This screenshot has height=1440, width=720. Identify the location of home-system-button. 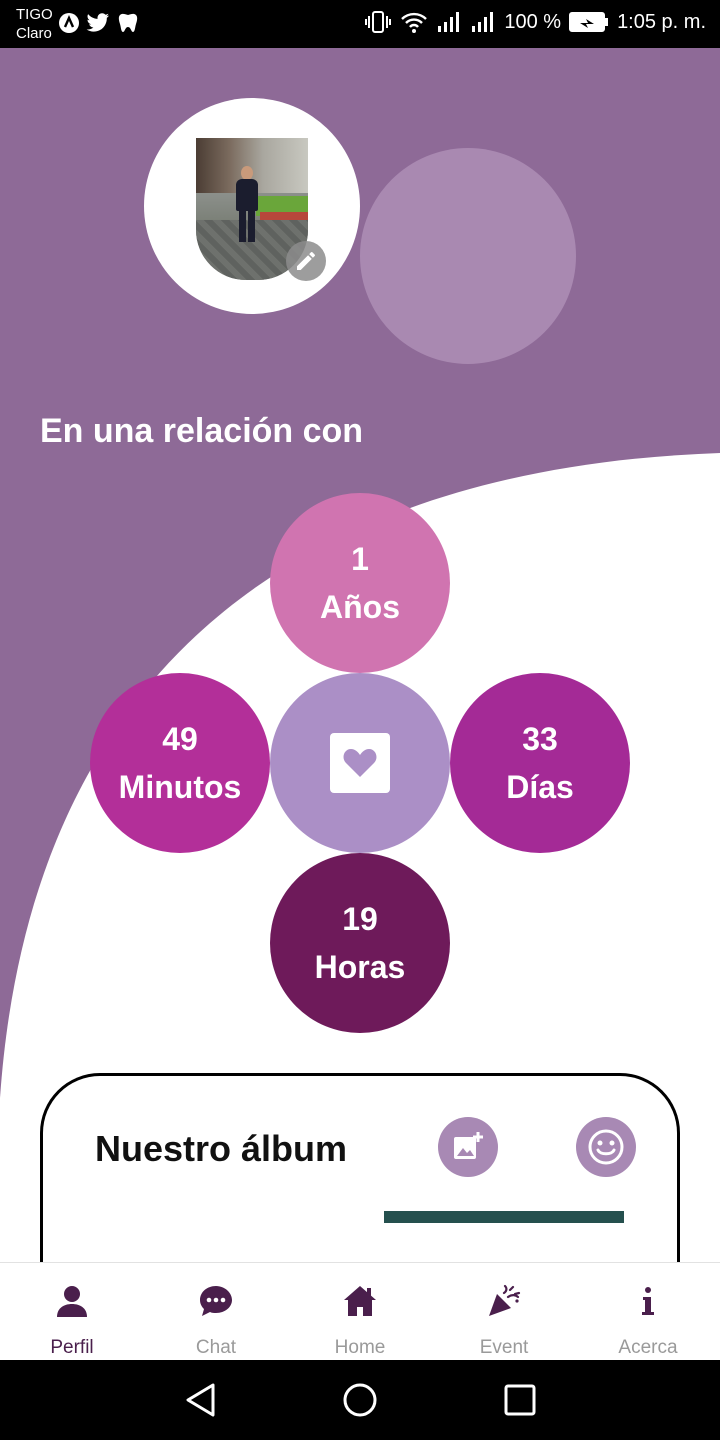
(360, 1400).